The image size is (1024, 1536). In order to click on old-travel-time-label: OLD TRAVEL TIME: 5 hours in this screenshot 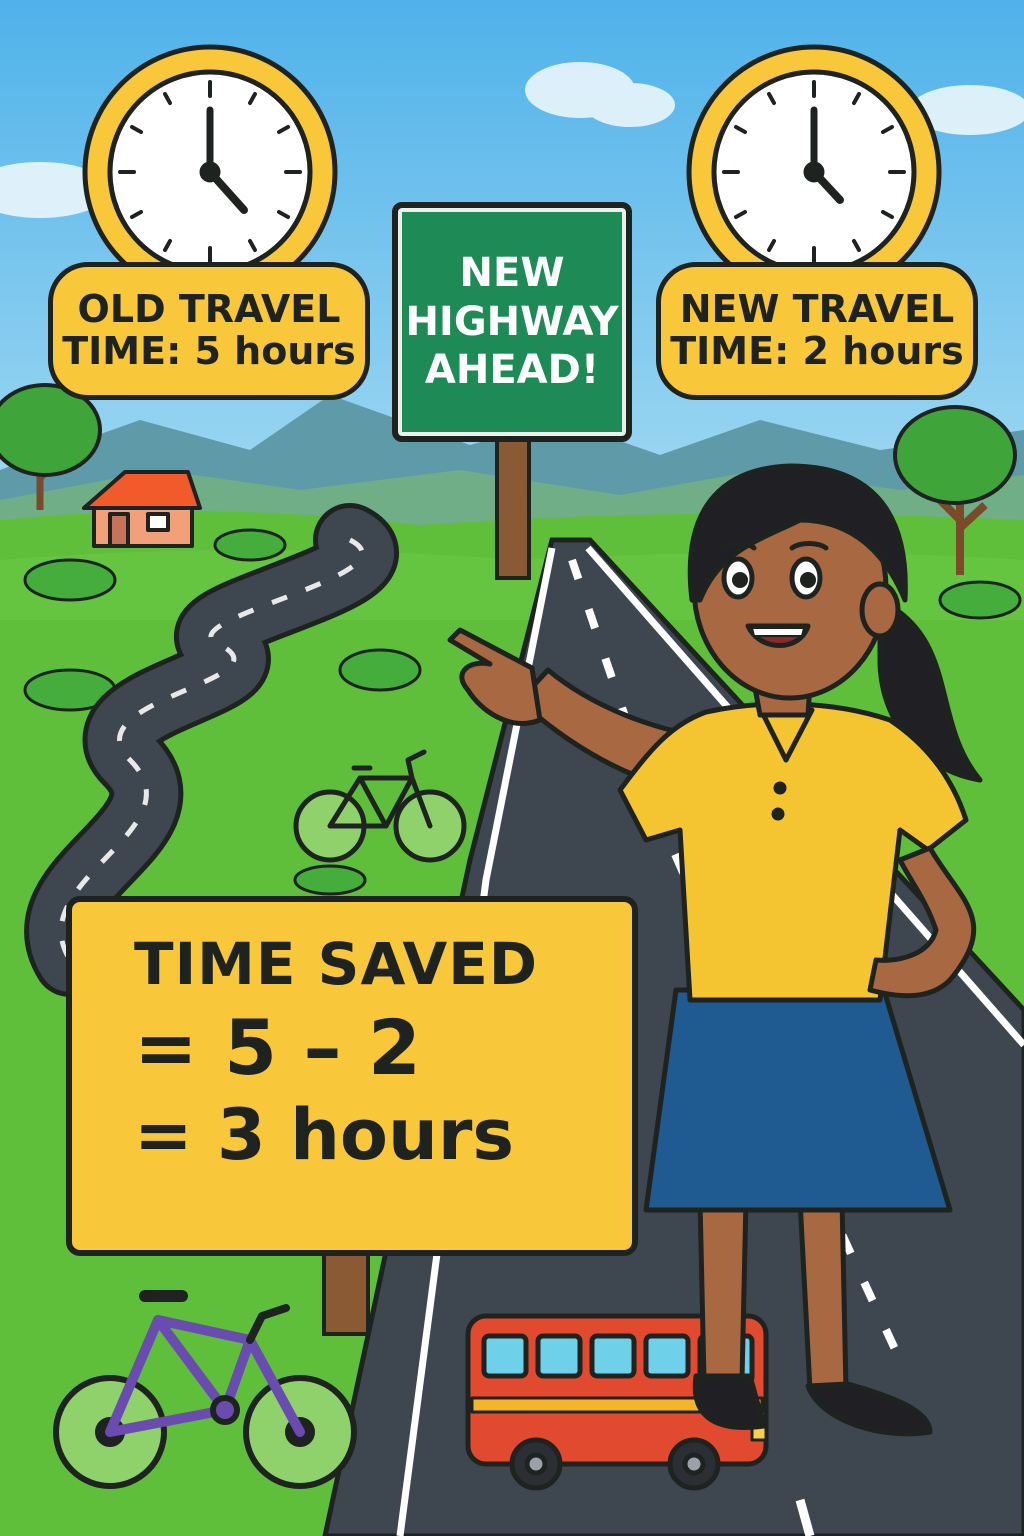, I will do `click(209, 331)`.